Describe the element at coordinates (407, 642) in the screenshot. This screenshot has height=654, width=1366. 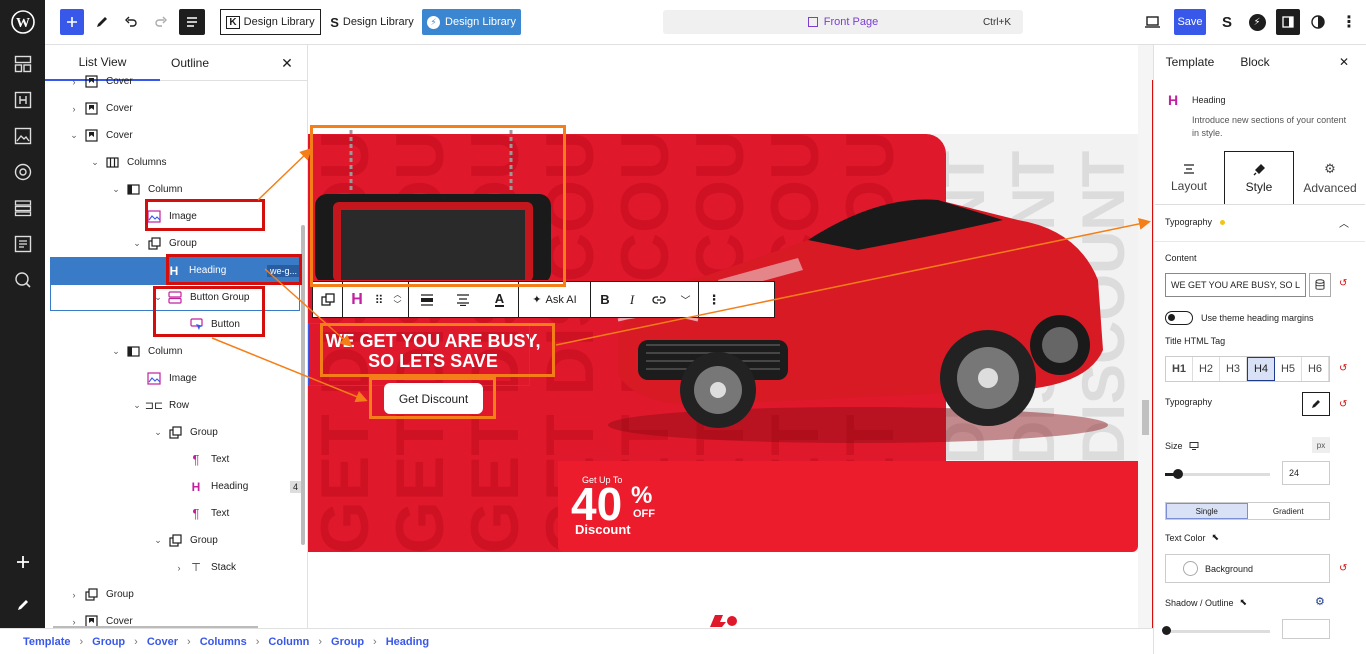
I see `breadcrumb-item: Heading` at that location.